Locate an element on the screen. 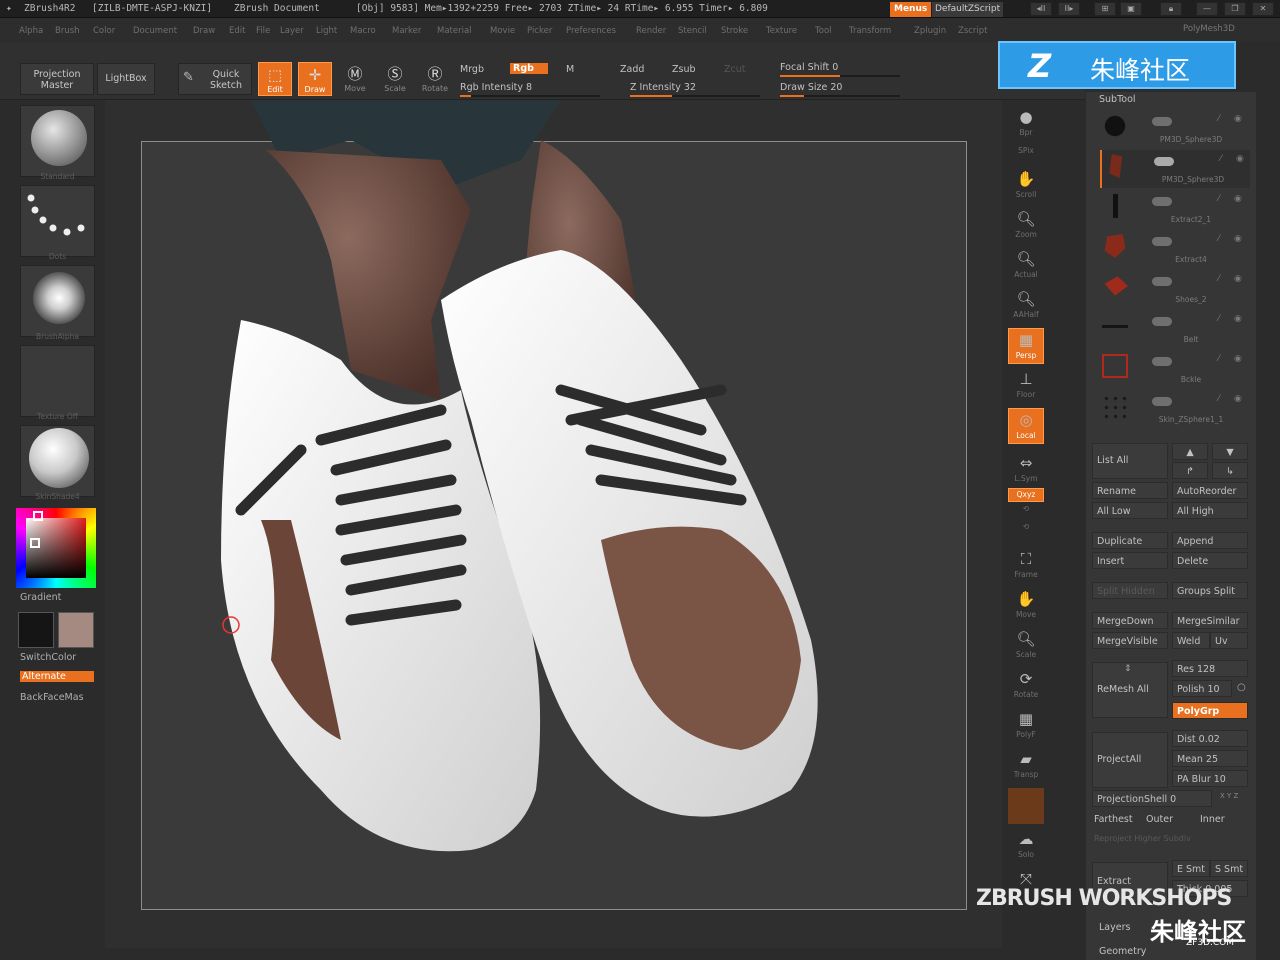  spix-slider: SPix is located at coordinates (1026, 156).